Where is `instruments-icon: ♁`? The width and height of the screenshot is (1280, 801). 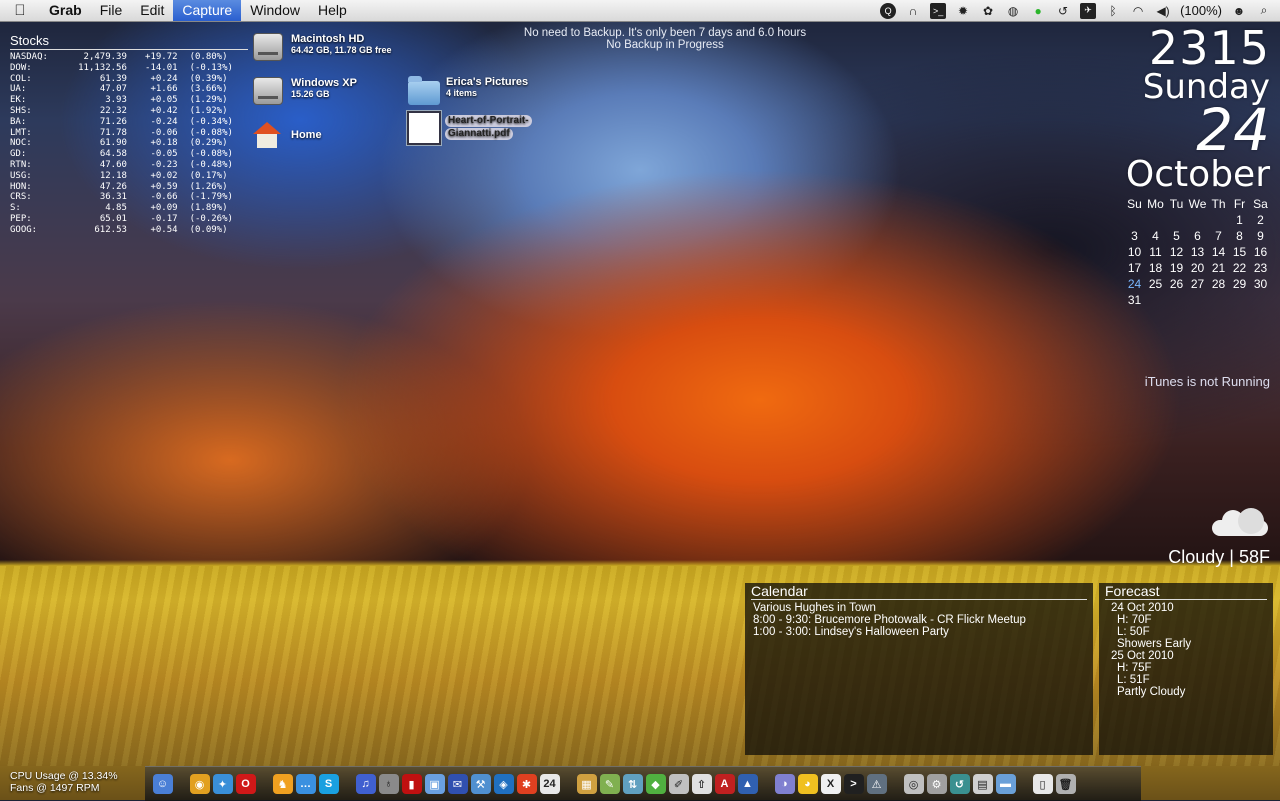
instruments-icon: ♁ is located at coordinates (388, 784).